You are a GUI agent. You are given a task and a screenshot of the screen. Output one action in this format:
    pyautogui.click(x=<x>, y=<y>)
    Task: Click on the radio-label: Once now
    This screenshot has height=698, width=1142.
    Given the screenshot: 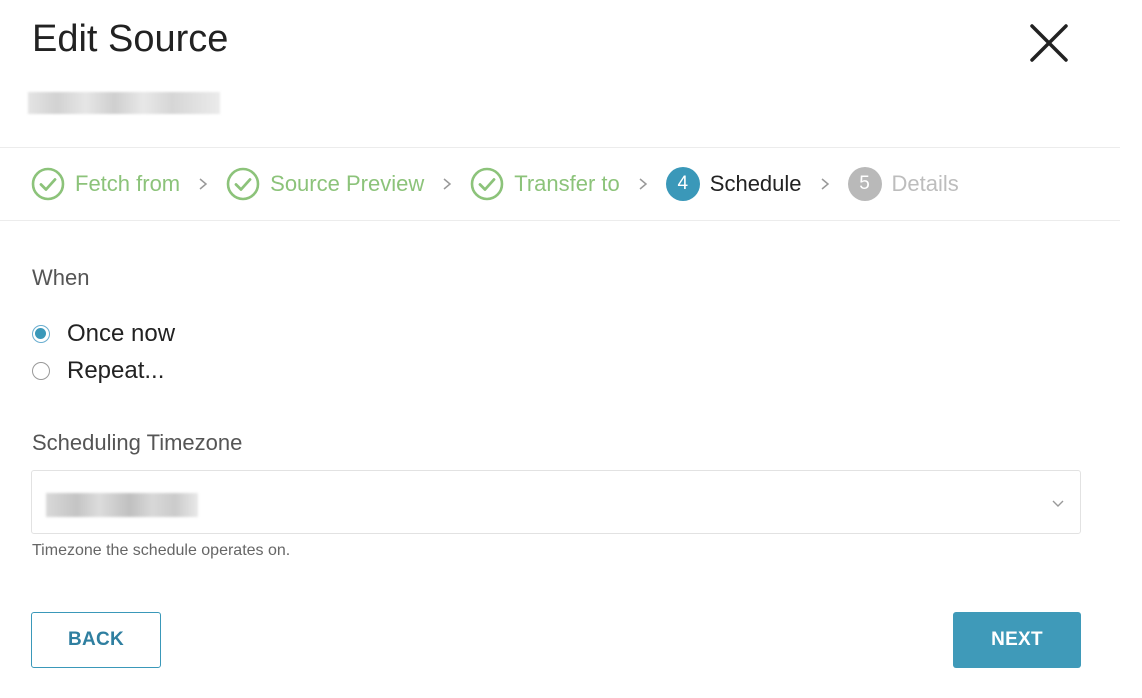 What is the action you would take?
    pyautogui.click(x=121, y=333)
    